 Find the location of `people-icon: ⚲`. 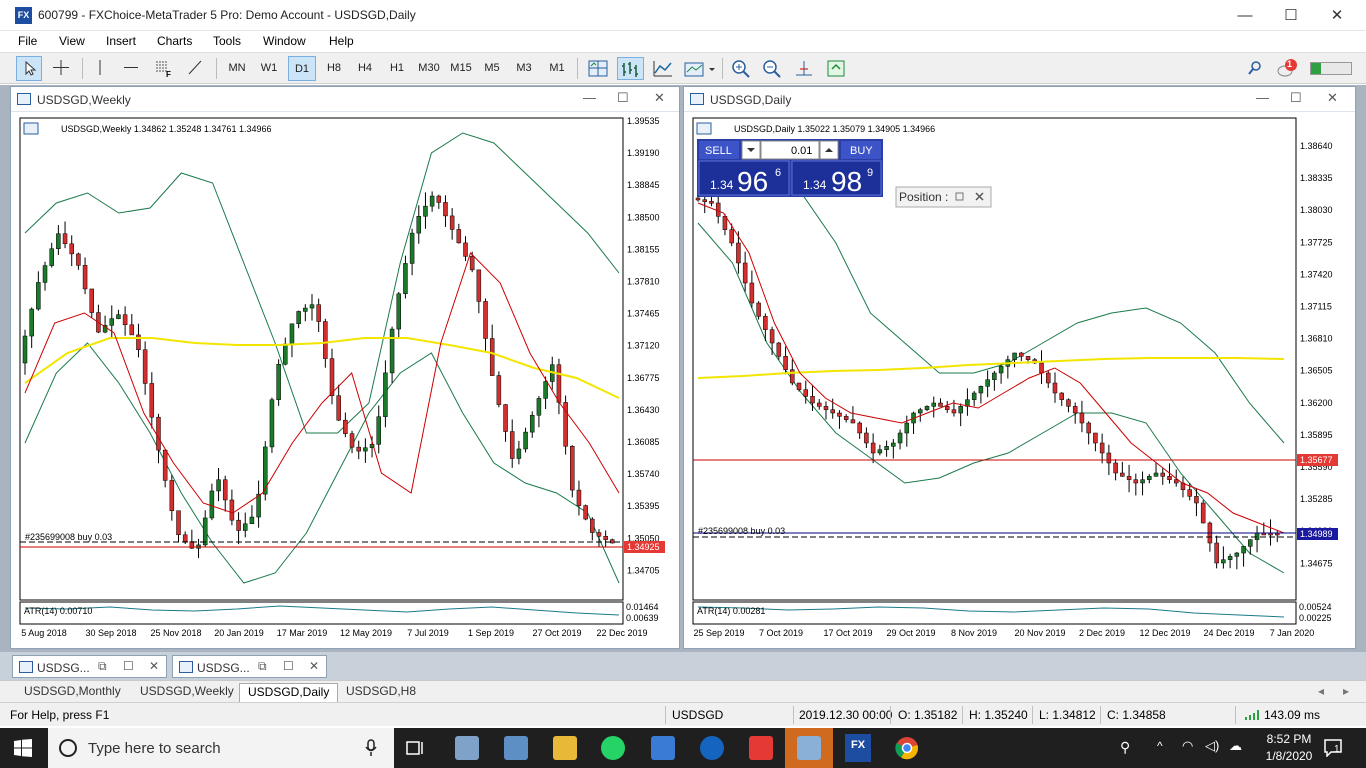

people-icon: ⚲ is located at coordinates (1125, 747).